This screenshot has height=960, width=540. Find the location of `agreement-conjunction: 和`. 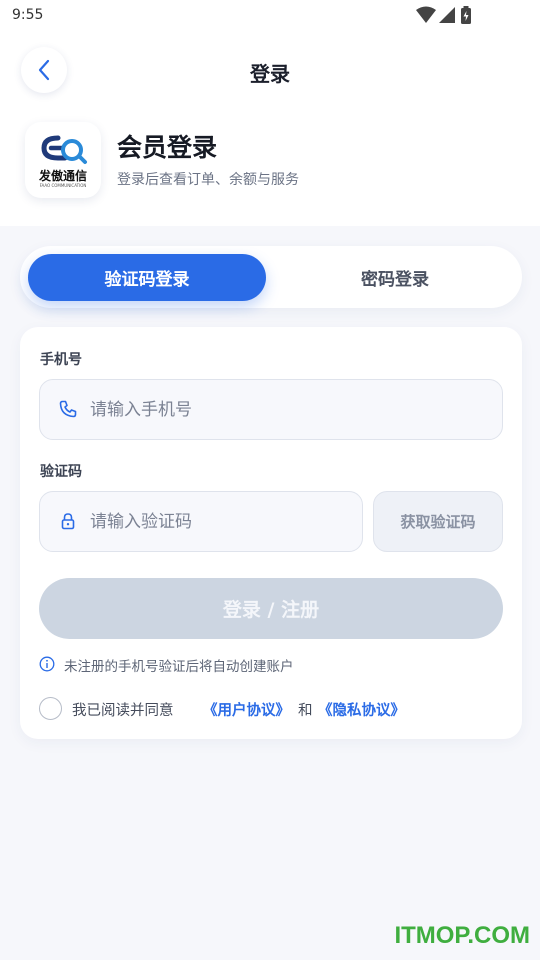

agreement-conjunction: 和 is located at coordinates (305, 711).